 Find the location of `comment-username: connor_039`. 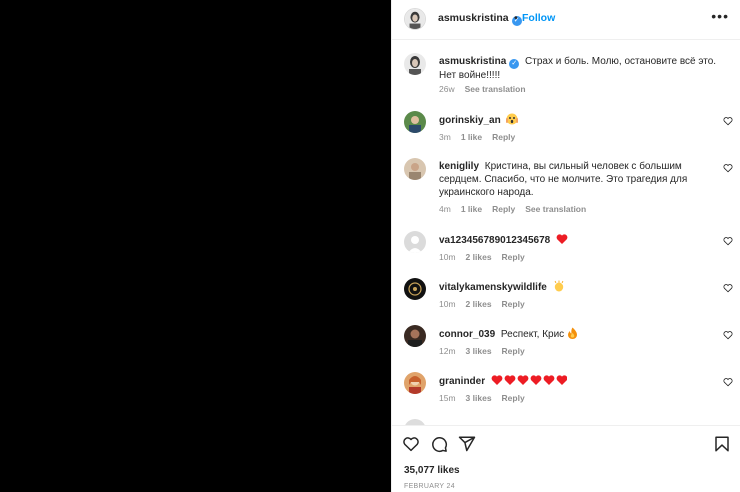

comment-username: connor_039 is located at coordinates (467, 334).